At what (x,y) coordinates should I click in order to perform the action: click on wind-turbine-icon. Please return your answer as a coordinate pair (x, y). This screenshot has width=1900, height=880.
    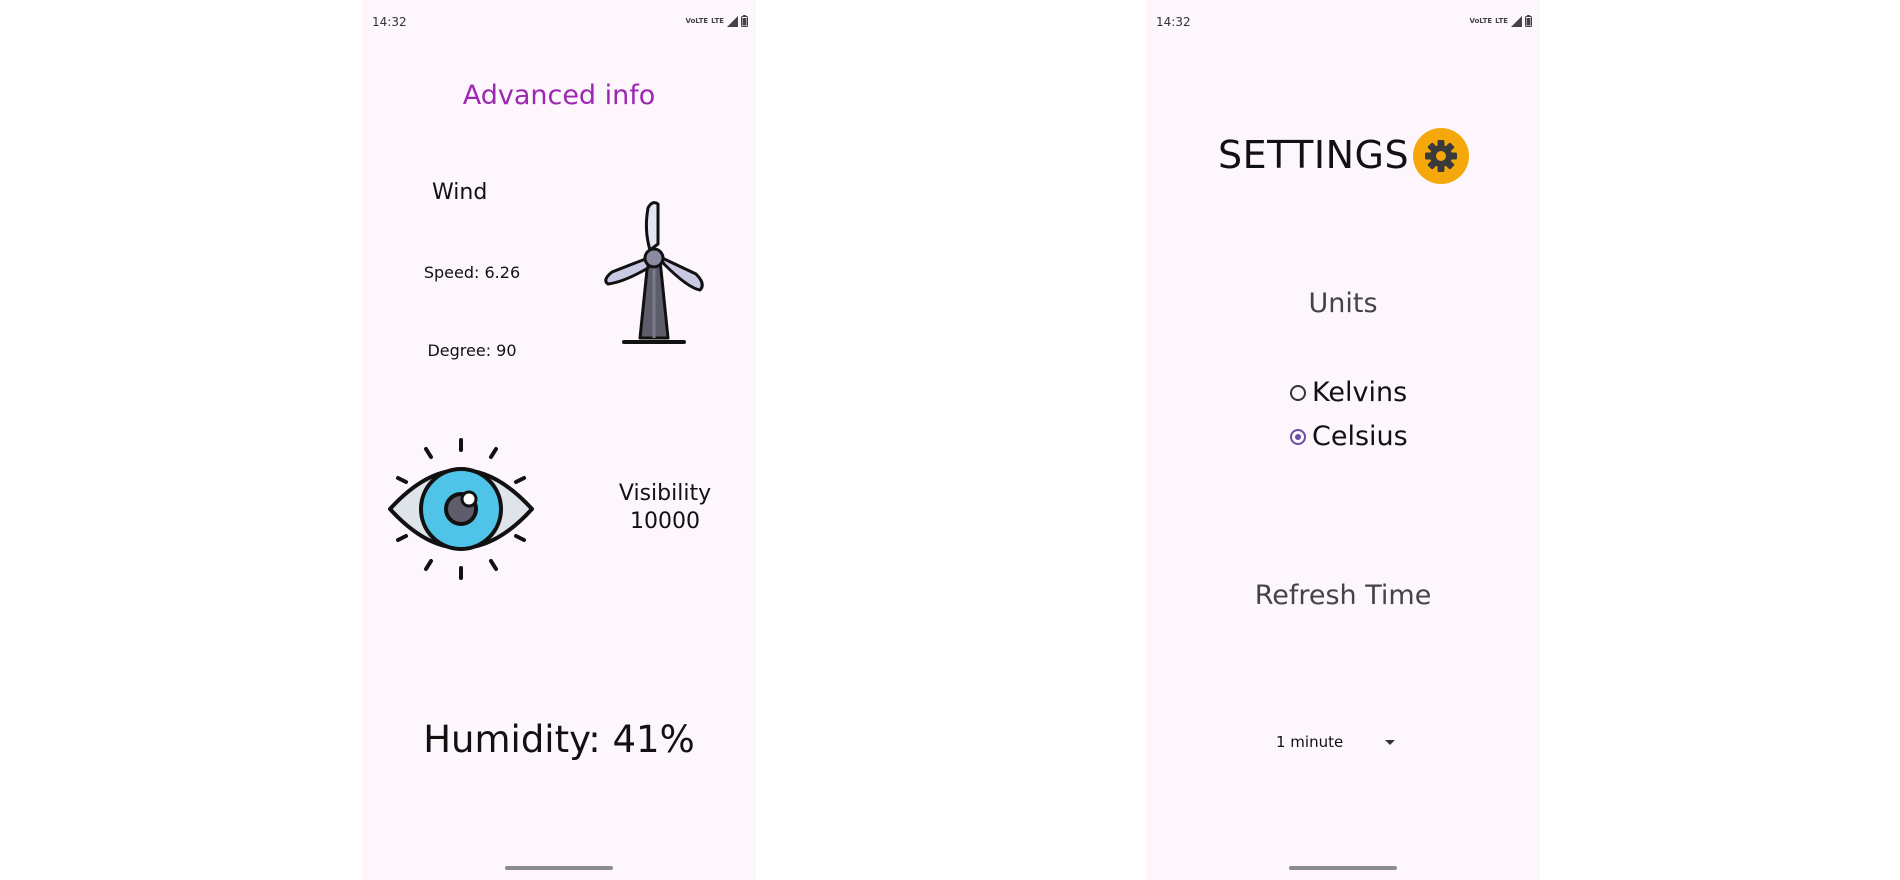
    Looking at the image, I should click on (654, 272).